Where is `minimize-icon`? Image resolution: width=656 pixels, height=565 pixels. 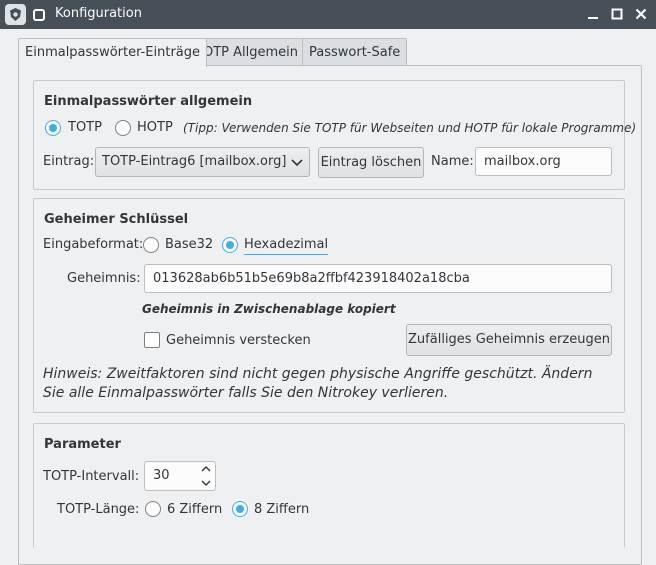
minimize-icon is located at coordinates (593, 14).